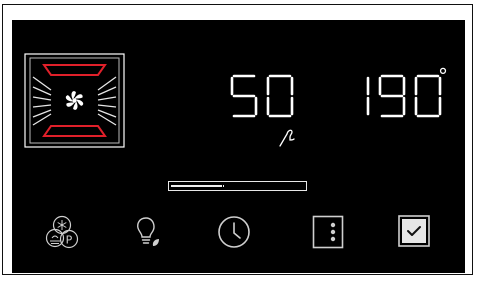  What do you see at coordinates (443, 76) in the screenshot?
I see `temperature-unit: °` at bounding box center [443, 76].